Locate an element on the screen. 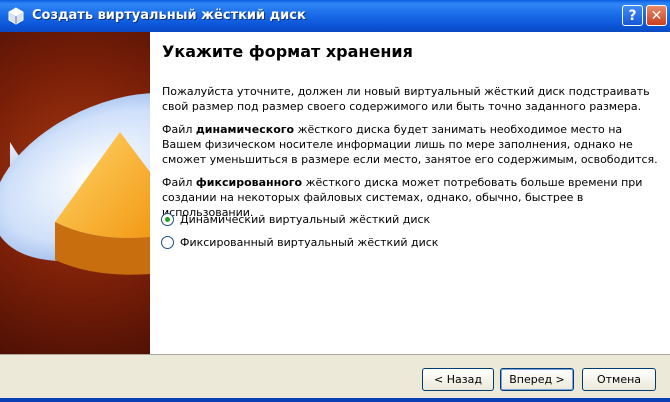 Image resolution: width=670 pixels, height=402 pixels. close-icon: ✕ is located at coordinates (656, 15).